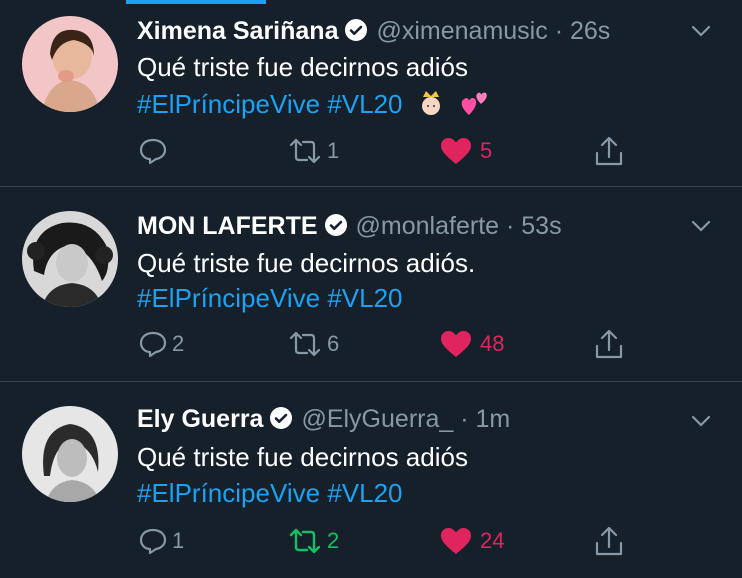  Describe the element at coordinates (431, 107) in the screenshot. I see `prince-emoji-icon` at that location.